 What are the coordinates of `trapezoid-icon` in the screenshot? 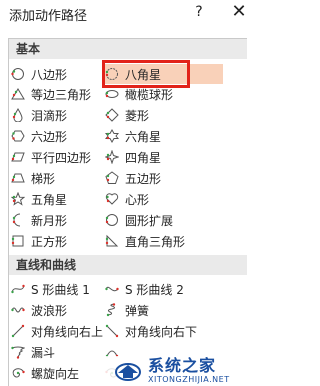 It's located at (18, 178).